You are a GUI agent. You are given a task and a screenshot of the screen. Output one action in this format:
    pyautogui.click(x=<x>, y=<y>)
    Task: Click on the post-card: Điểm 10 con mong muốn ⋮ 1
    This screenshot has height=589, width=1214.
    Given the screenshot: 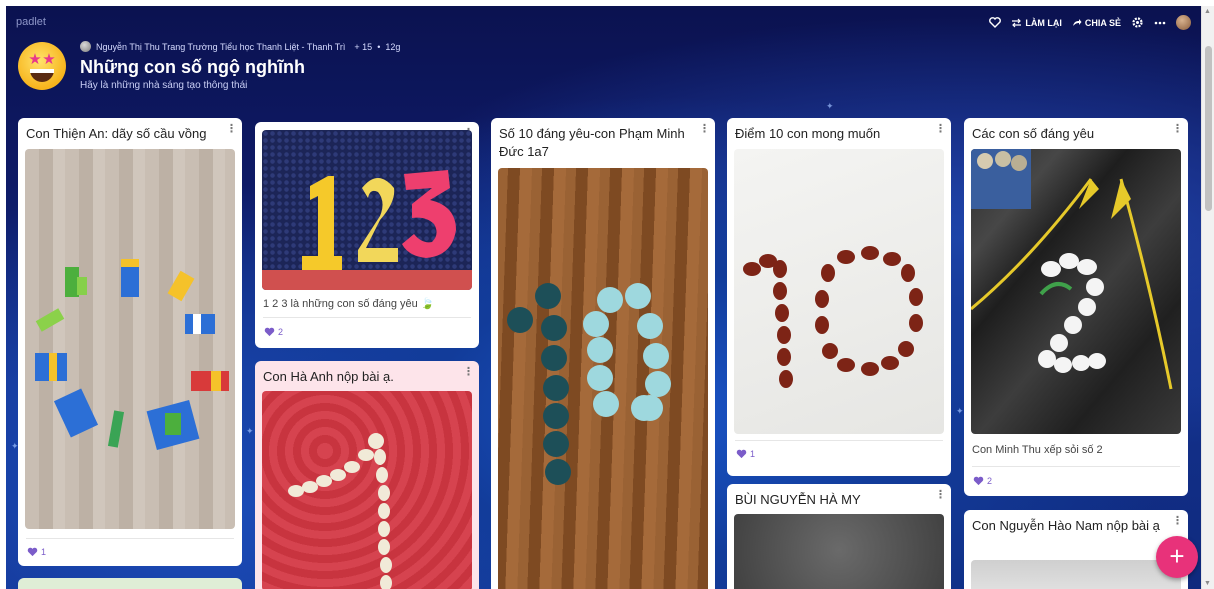 What is the action you would take?
    pyautogui.click(x=839, y=297)
    